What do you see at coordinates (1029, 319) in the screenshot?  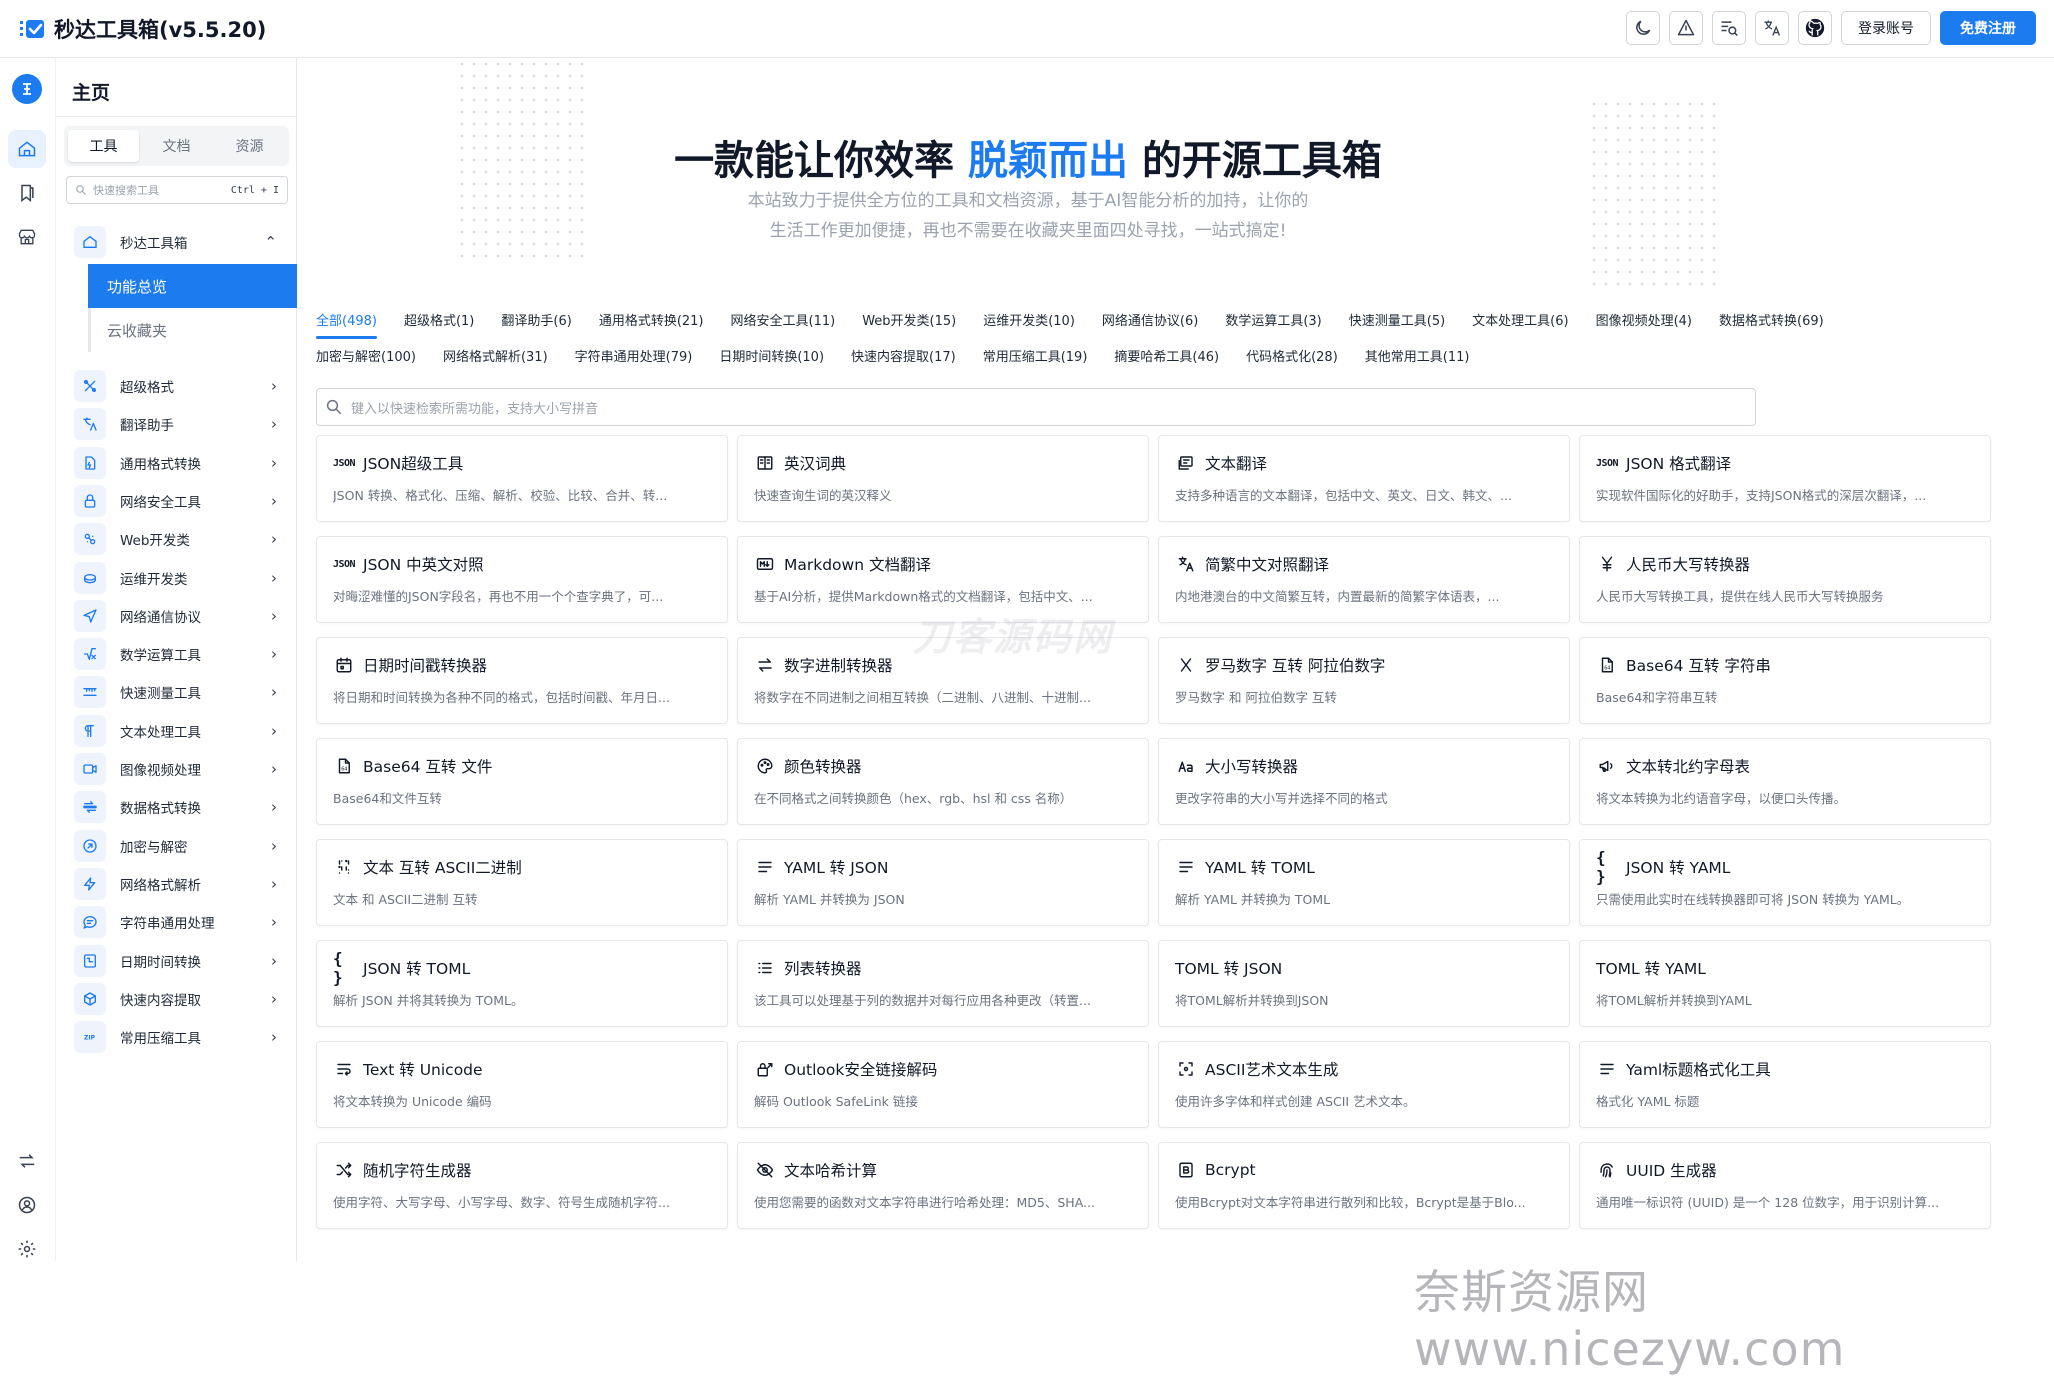 I see `category-tab: 运维开发类(10)` at bounding box center [1029, 319].